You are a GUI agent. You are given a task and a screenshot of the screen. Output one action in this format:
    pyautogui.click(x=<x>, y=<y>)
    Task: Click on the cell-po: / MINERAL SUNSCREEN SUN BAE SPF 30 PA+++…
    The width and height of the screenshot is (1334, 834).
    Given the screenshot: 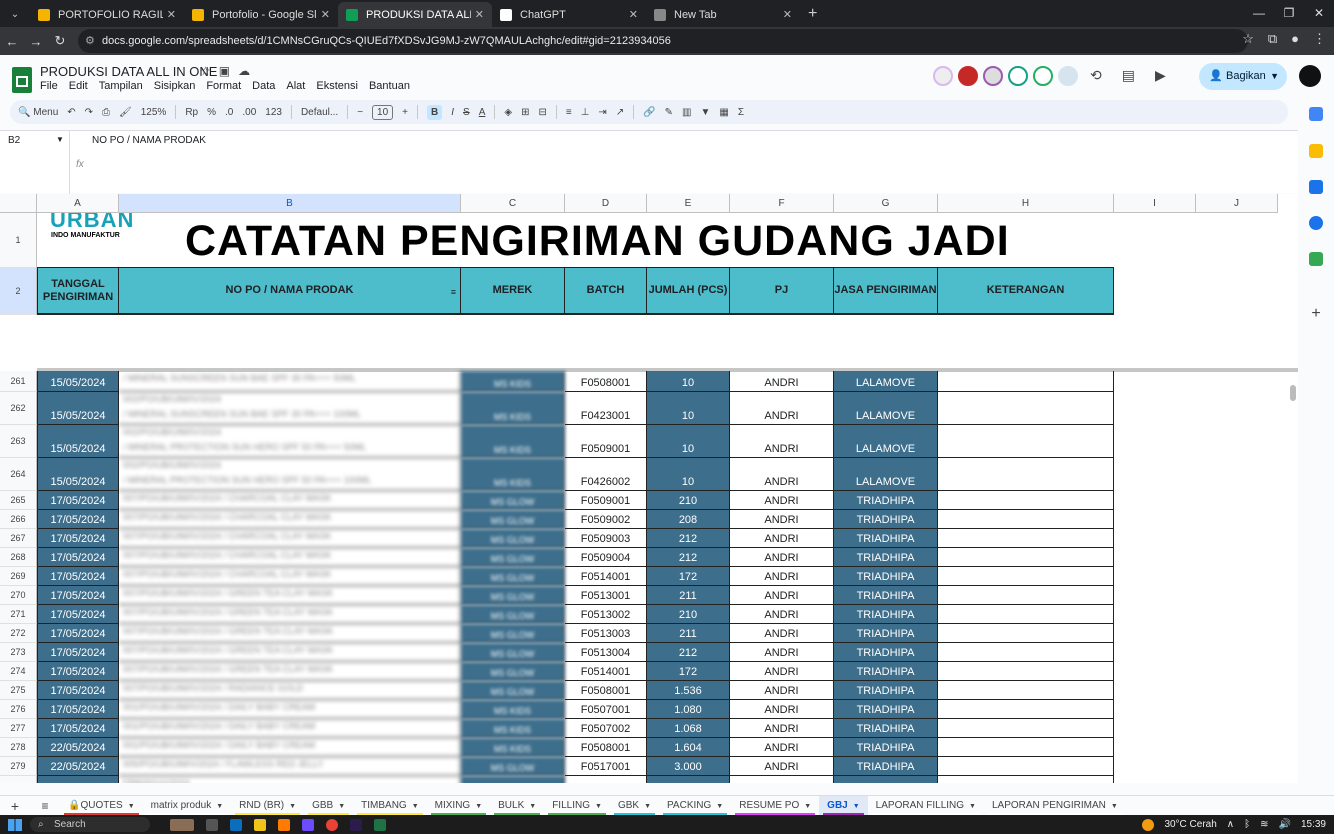 What is the action you would take?
    pyautogui.click(x=290, y=381)
    